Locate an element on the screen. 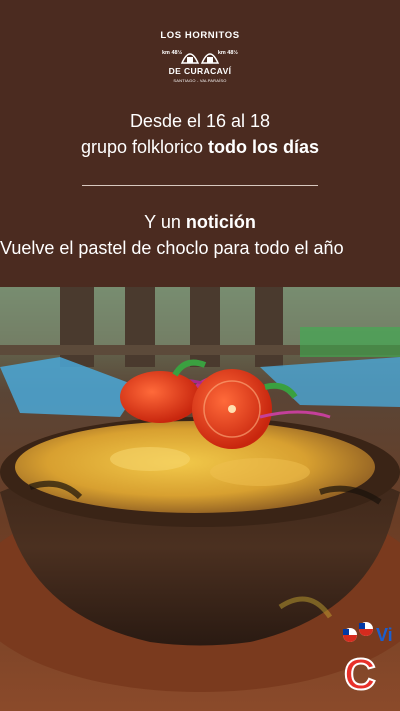 The width and height of the screenshot is (400, 711). news-heading: Y un notición is located at coordinates (200, 222).